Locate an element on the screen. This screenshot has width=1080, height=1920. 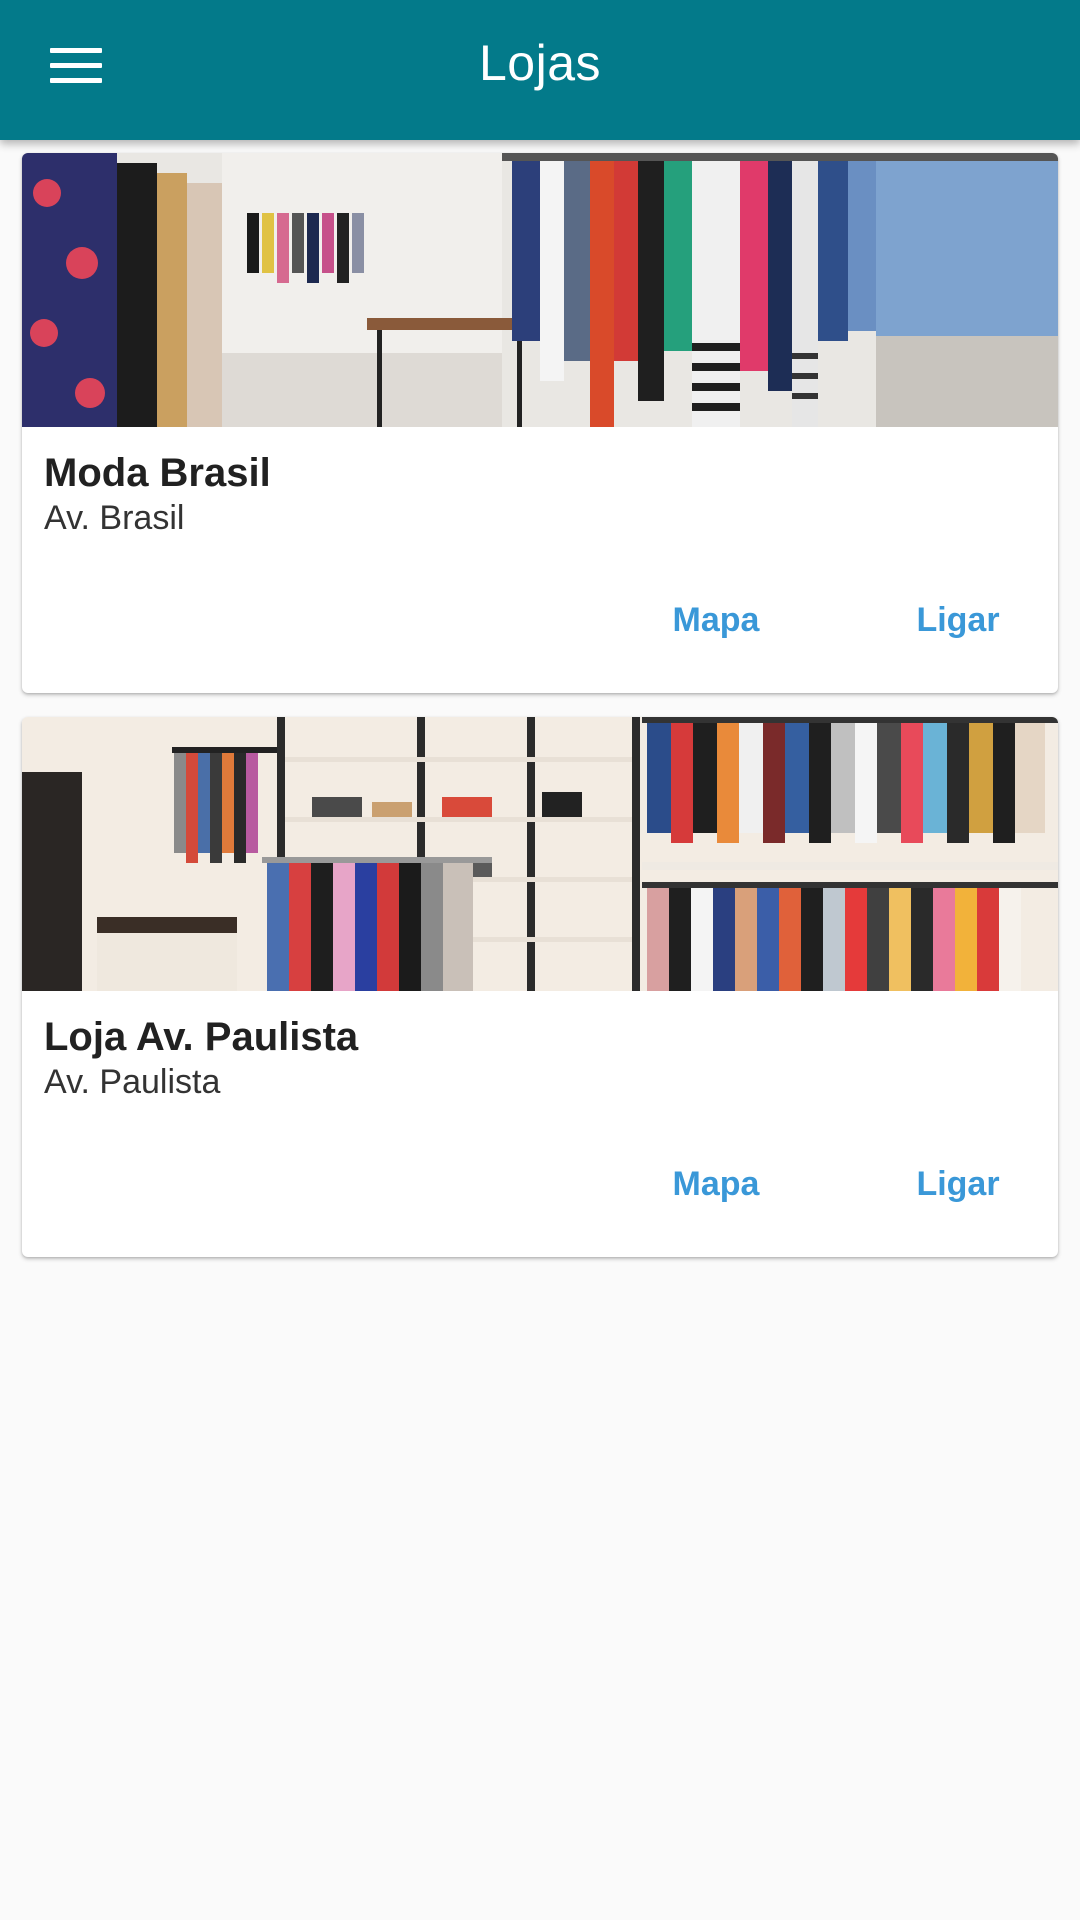
app-bar: Lojas is located at coordinates (540, 70).